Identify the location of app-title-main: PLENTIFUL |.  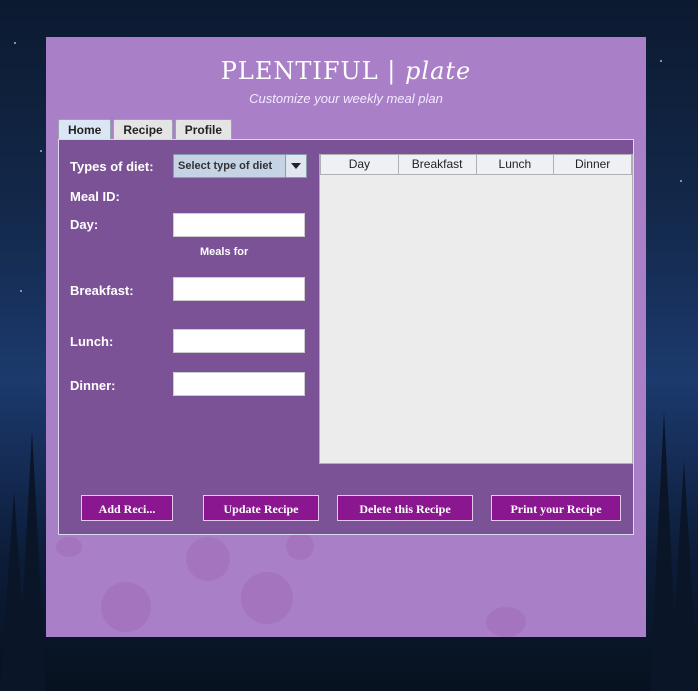
(308, 71).